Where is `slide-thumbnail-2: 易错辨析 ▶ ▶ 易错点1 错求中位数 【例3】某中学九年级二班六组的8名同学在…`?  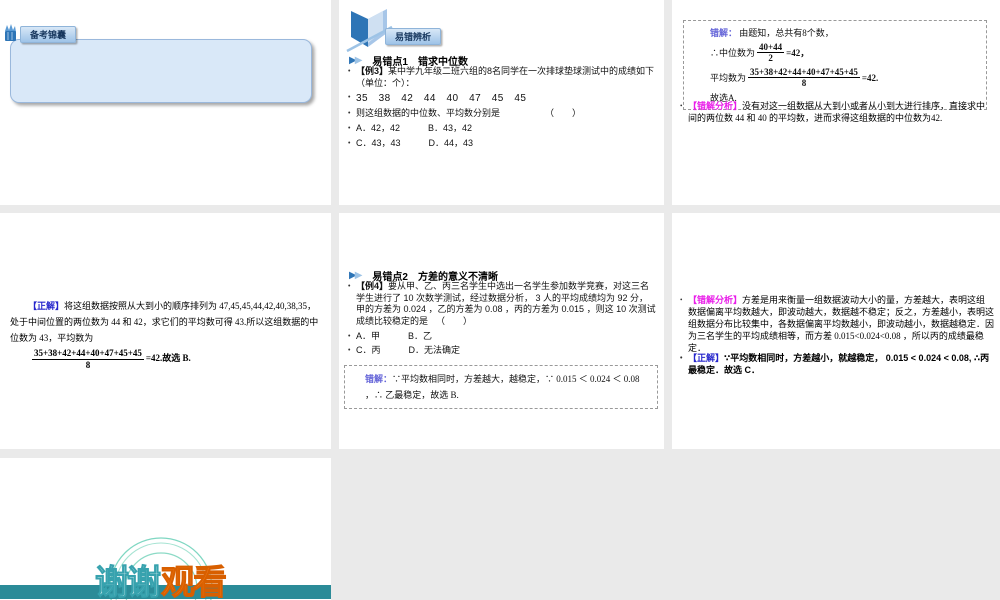 slide-thumbnail-2: 易错辨析 ▶ ▶ 易错点1 错求中位数 【例3】某中学九年级二班六组的8名同学在… is located at coordinates (501, 102).